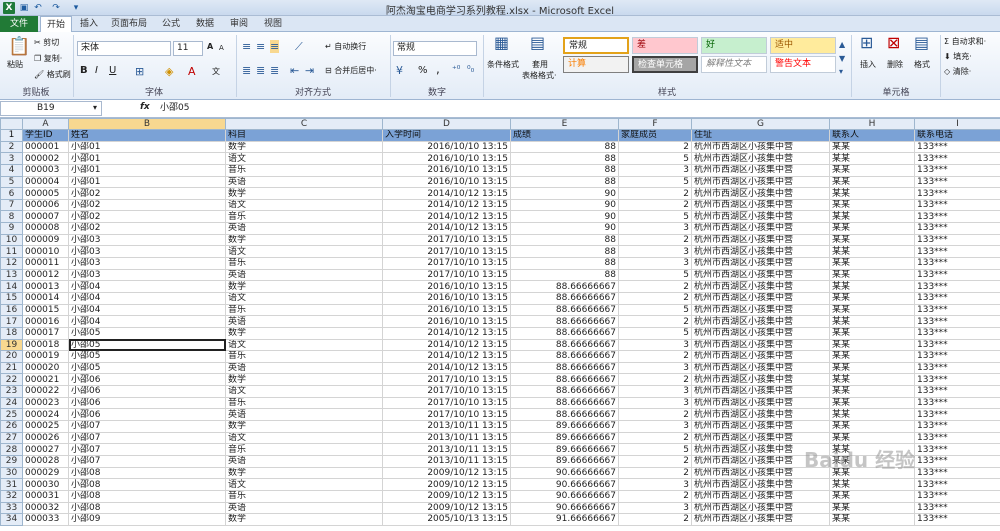  I want to click on row-header: 26, so click(11, 426).